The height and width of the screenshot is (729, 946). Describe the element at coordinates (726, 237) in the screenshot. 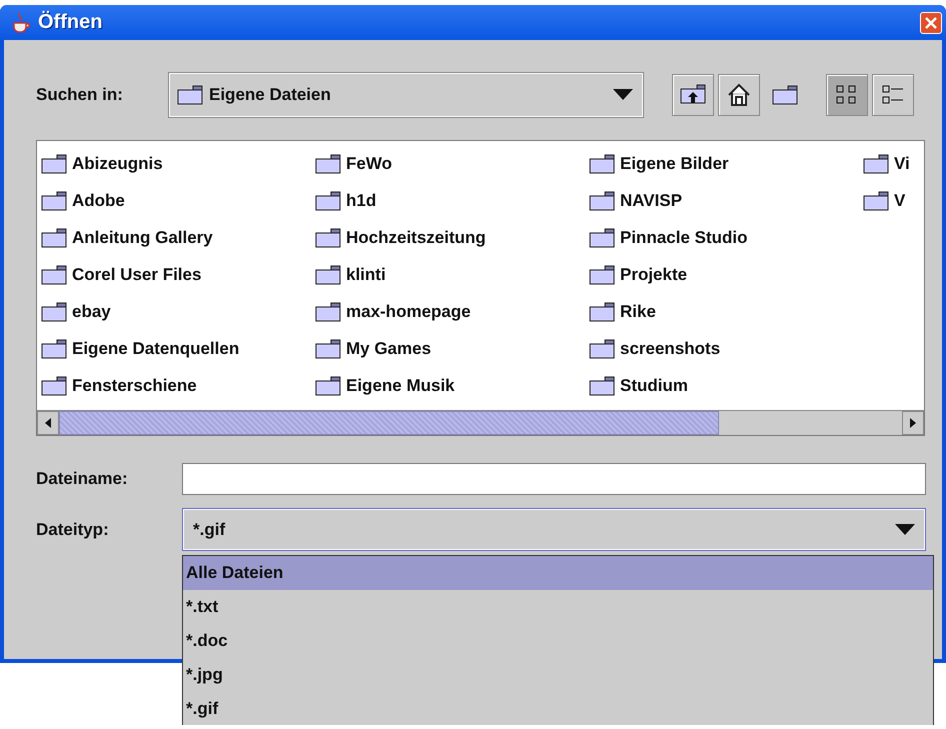

I see `folder-item: Pinnacle Studio` at that location.